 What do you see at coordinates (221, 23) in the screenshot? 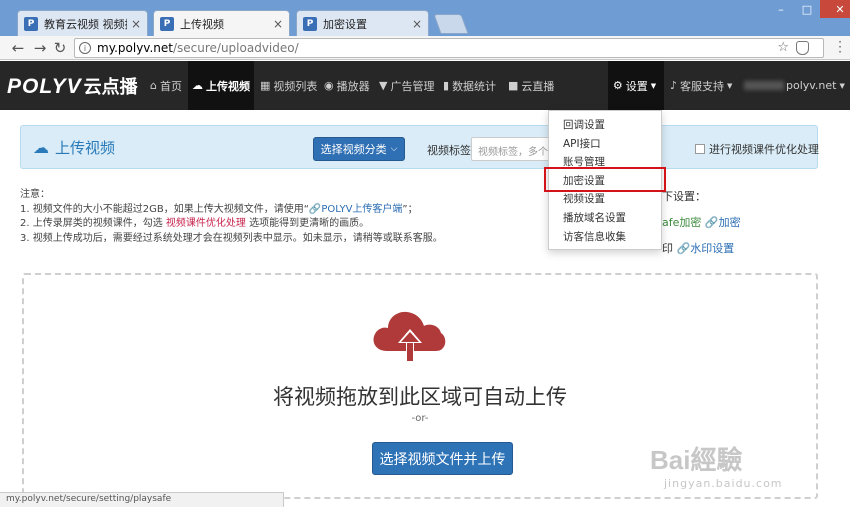
I see `browser-tab-2: P 上传视频 ×` at bounding box center [221, 23].